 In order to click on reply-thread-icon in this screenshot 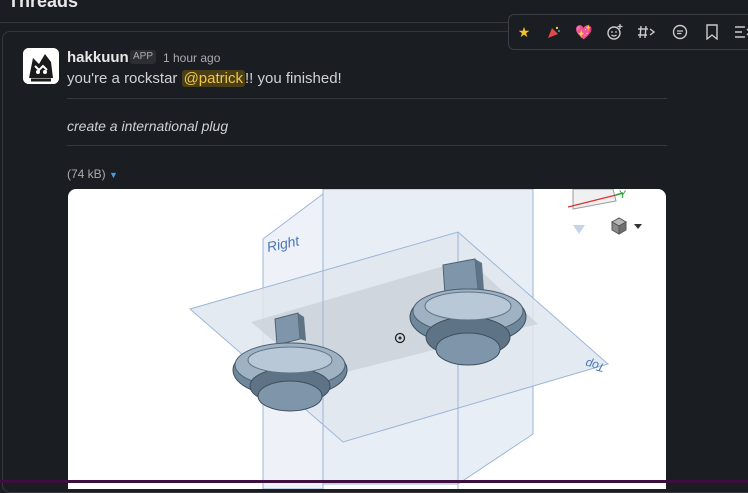, I will do `click(680, 32)`.